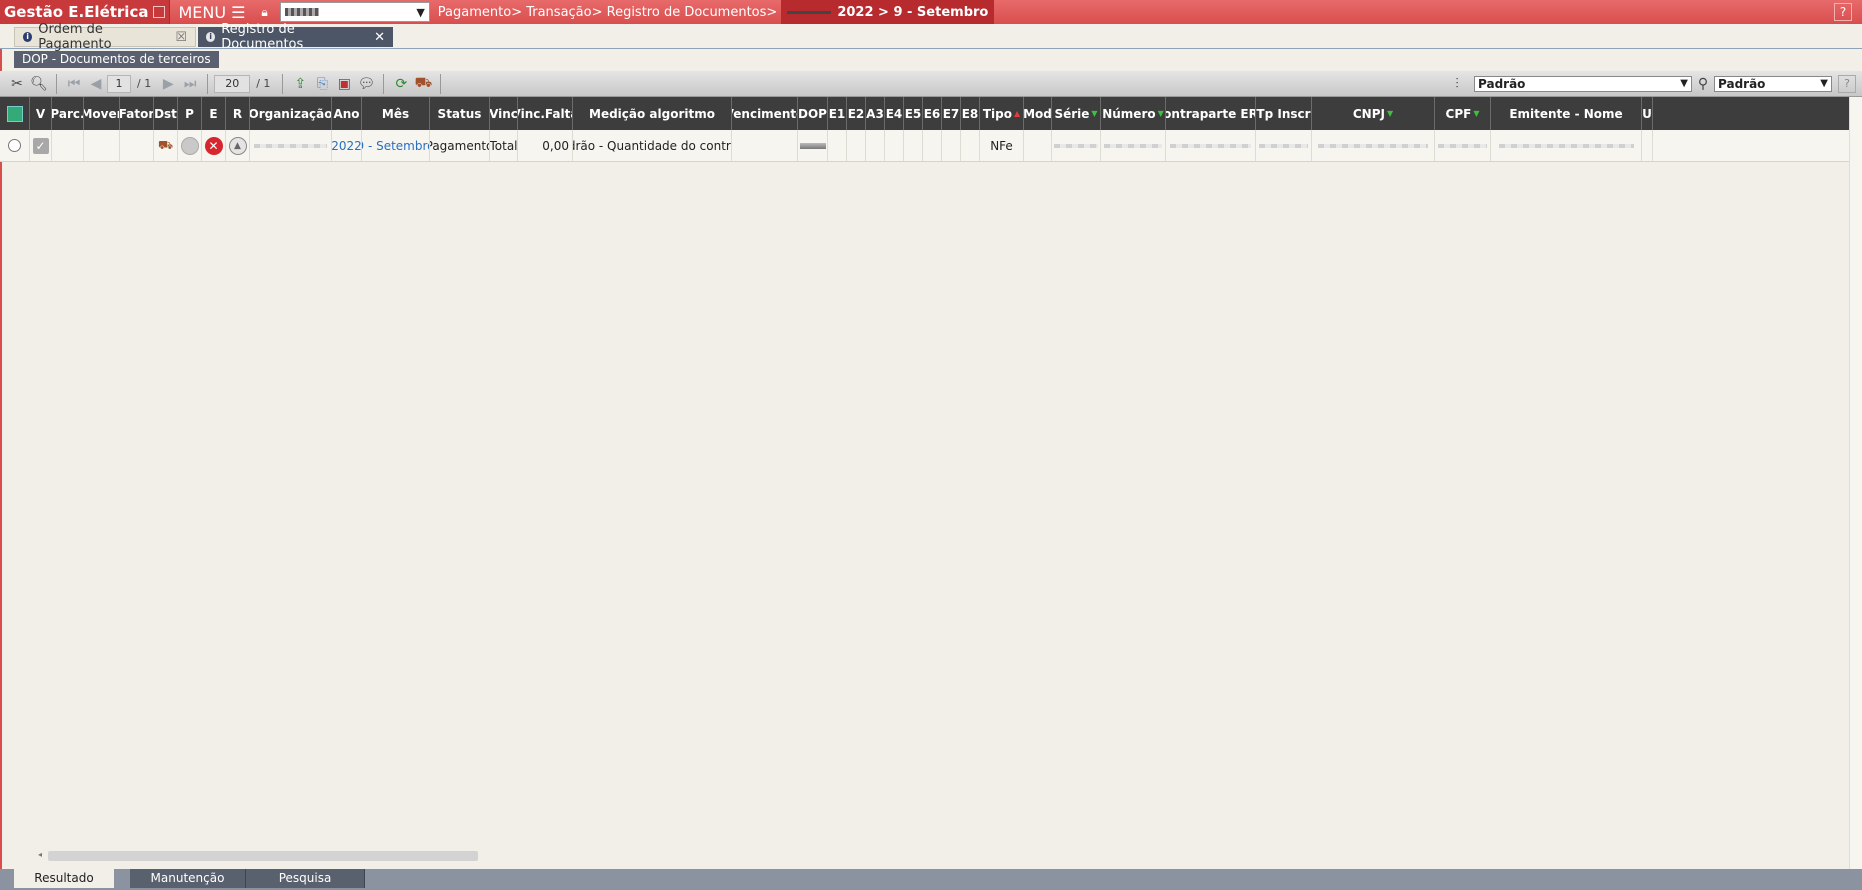  I want to click on error-x-icon: ✕, so click(213, 145).